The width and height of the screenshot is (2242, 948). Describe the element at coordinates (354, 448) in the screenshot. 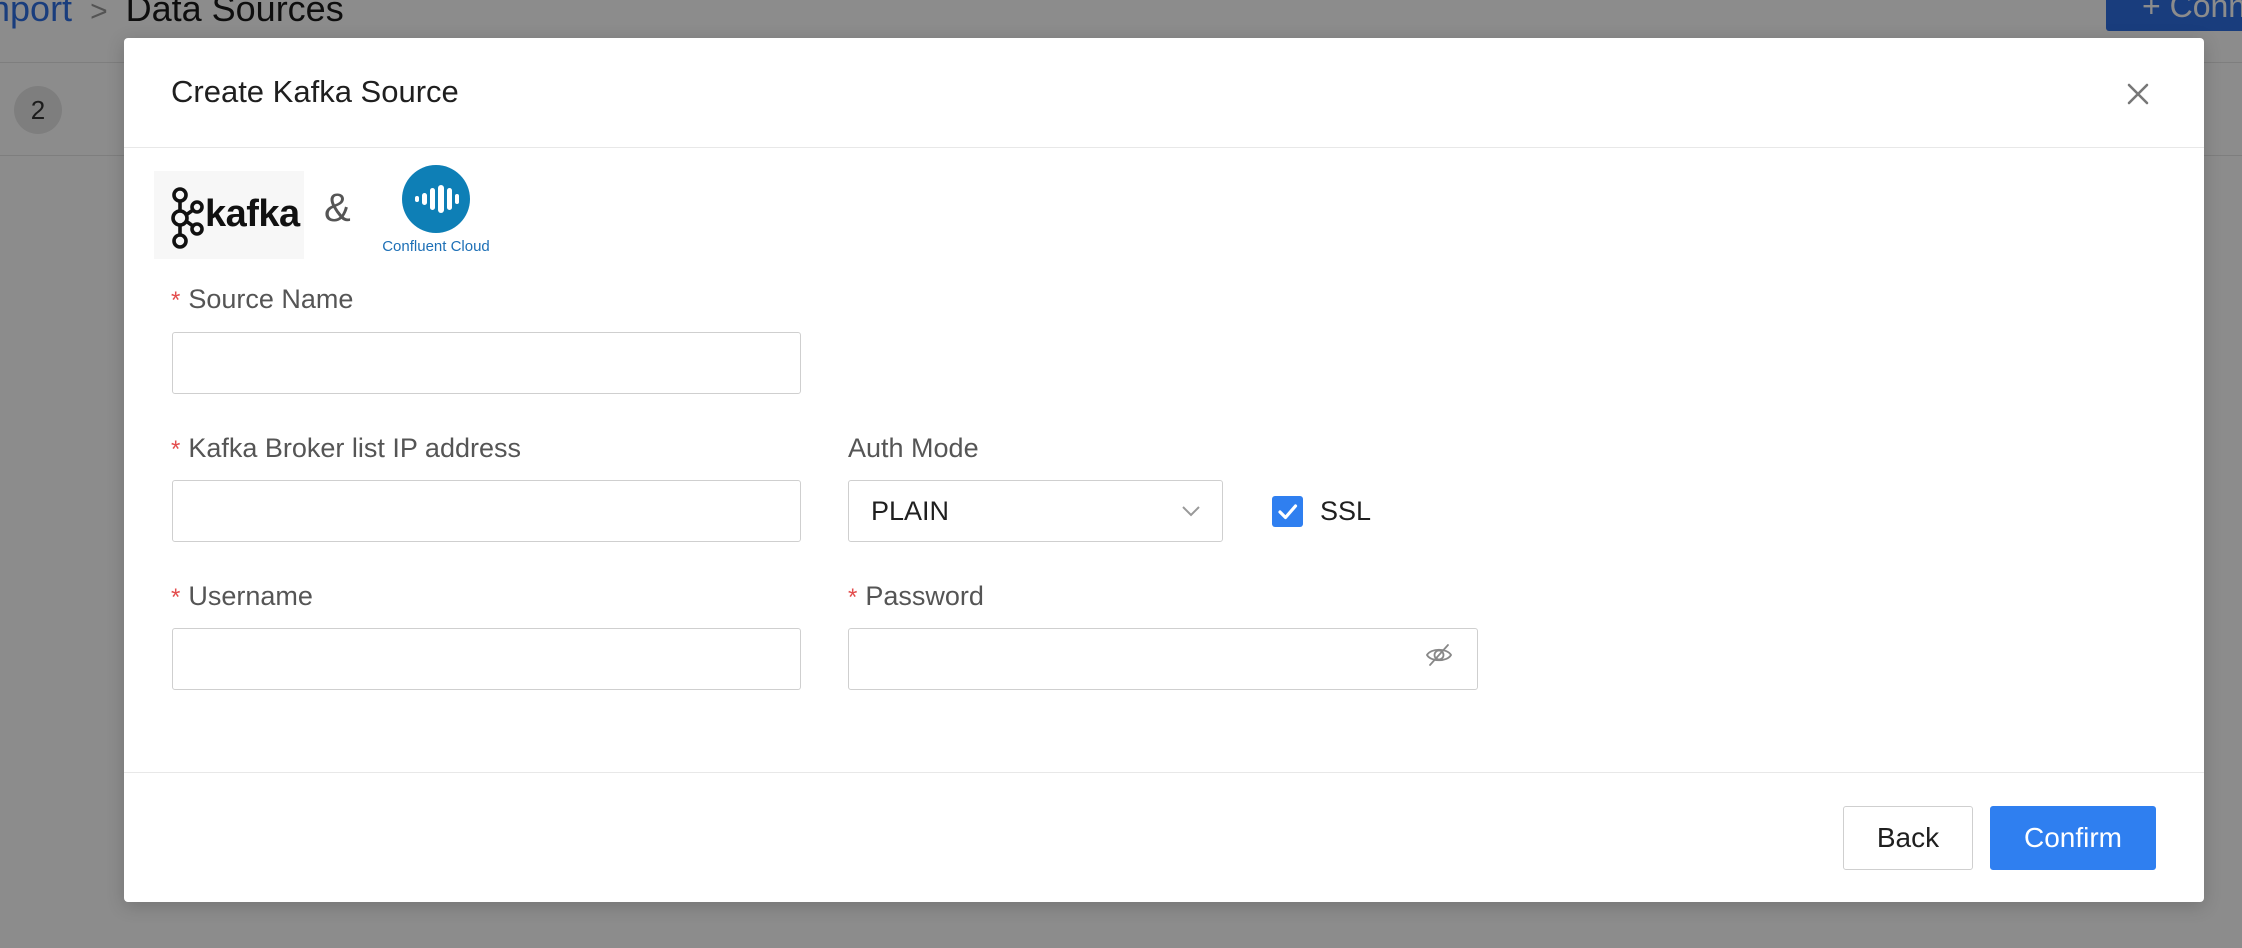

I see `broker-list-label-text: Kafka Broker list IP address` at that location.